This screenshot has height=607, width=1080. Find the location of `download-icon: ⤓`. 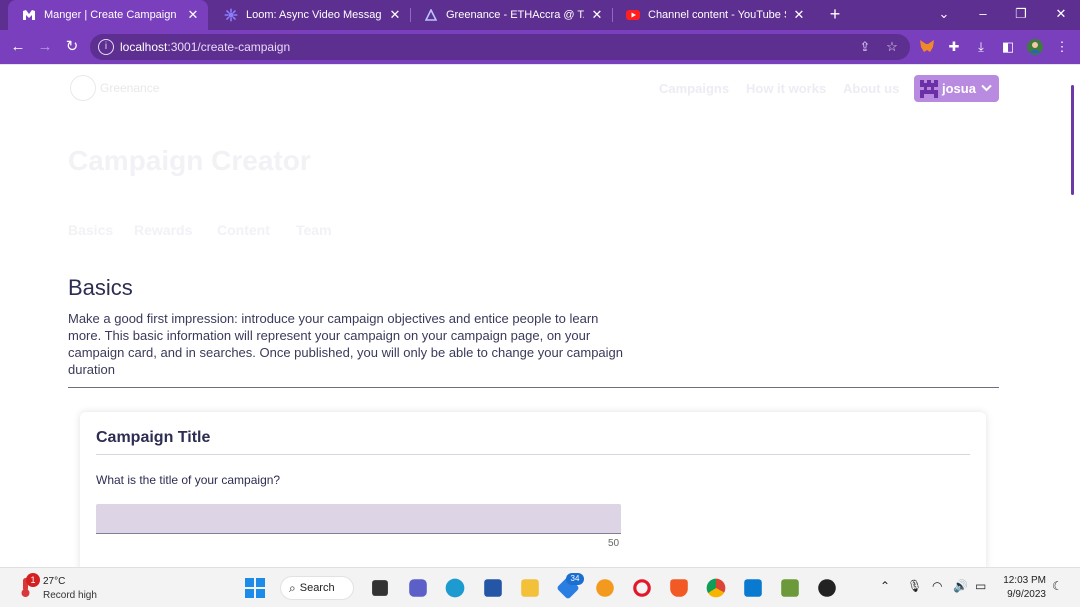

download-icon: ⤓ is located at coordinates (981, 47).